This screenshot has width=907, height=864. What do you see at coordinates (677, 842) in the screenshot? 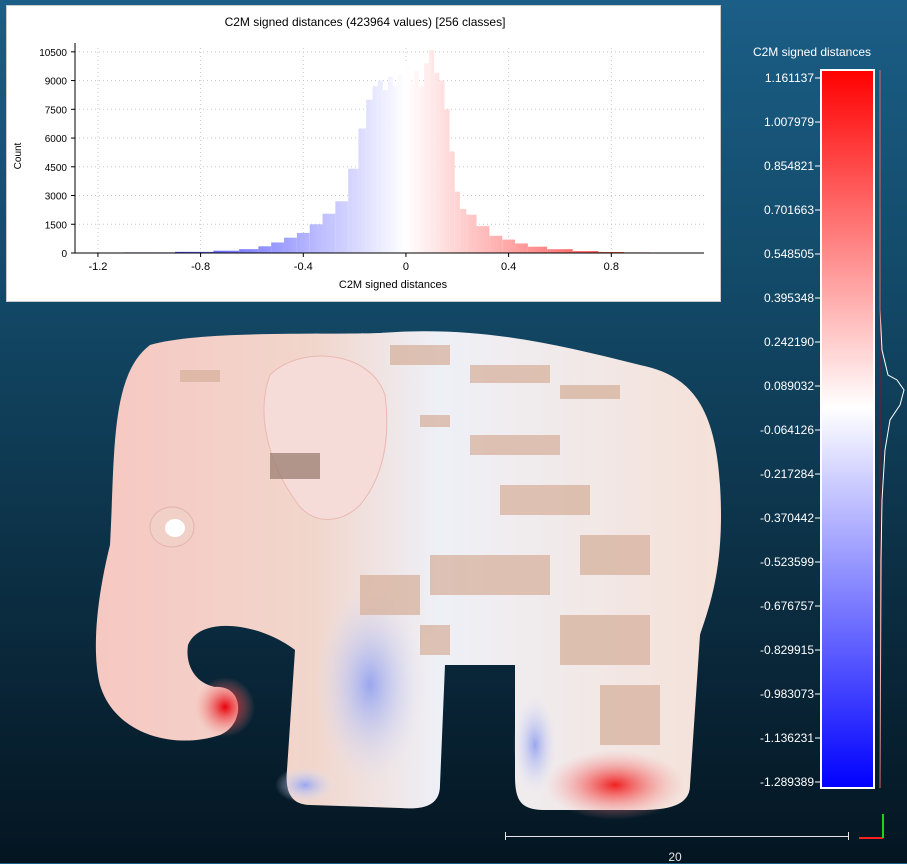
I see `scale-bar: 20` at bounding box center [677, 842].